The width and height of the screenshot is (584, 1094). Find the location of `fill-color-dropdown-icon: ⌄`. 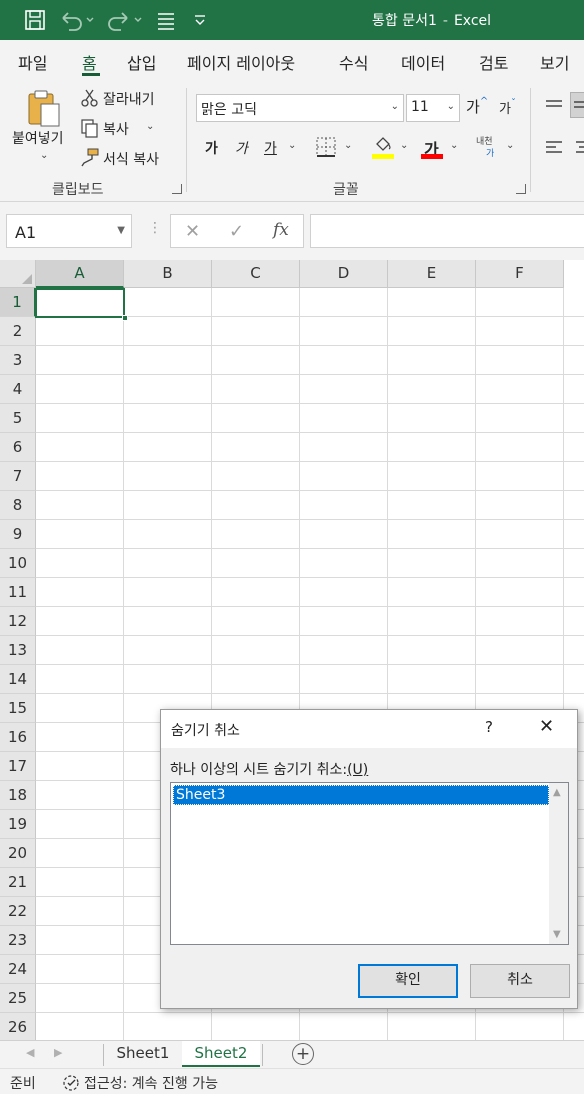

fill-color-dropdown-icon: ⌄ is located at coordinates (404, 145).